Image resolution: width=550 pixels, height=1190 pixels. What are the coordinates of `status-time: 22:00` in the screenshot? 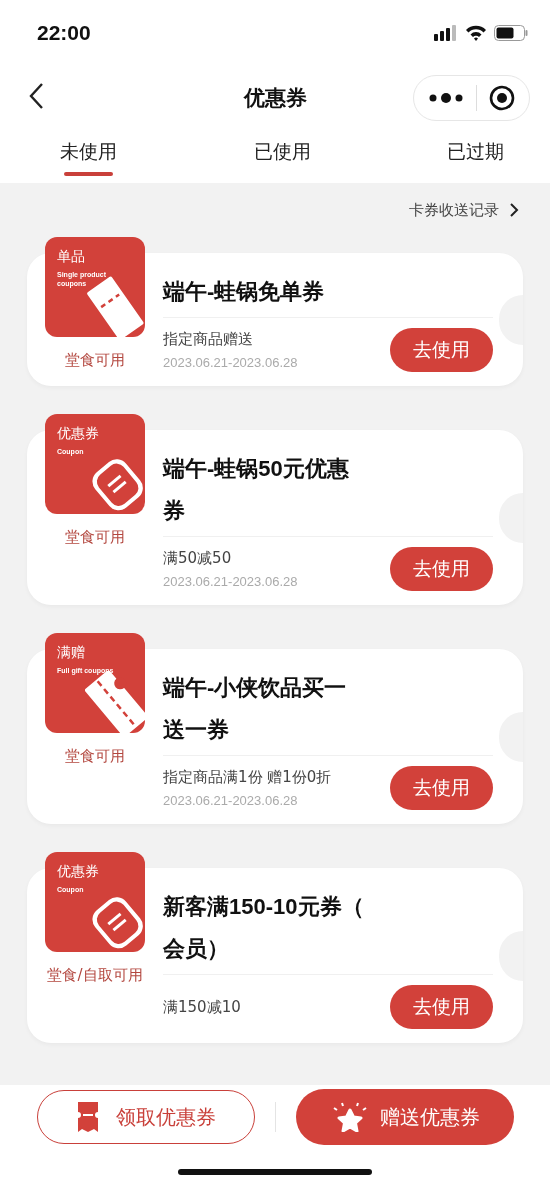 It's located at (64, 32).